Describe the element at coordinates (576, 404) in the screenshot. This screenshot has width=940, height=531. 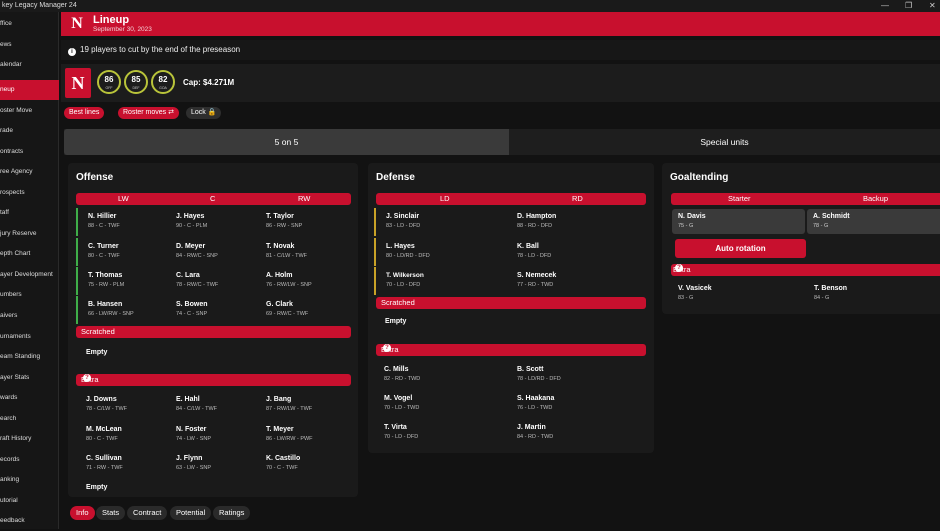
I see `player-card: S. Haakana 76 - LD - TWD` at that location.